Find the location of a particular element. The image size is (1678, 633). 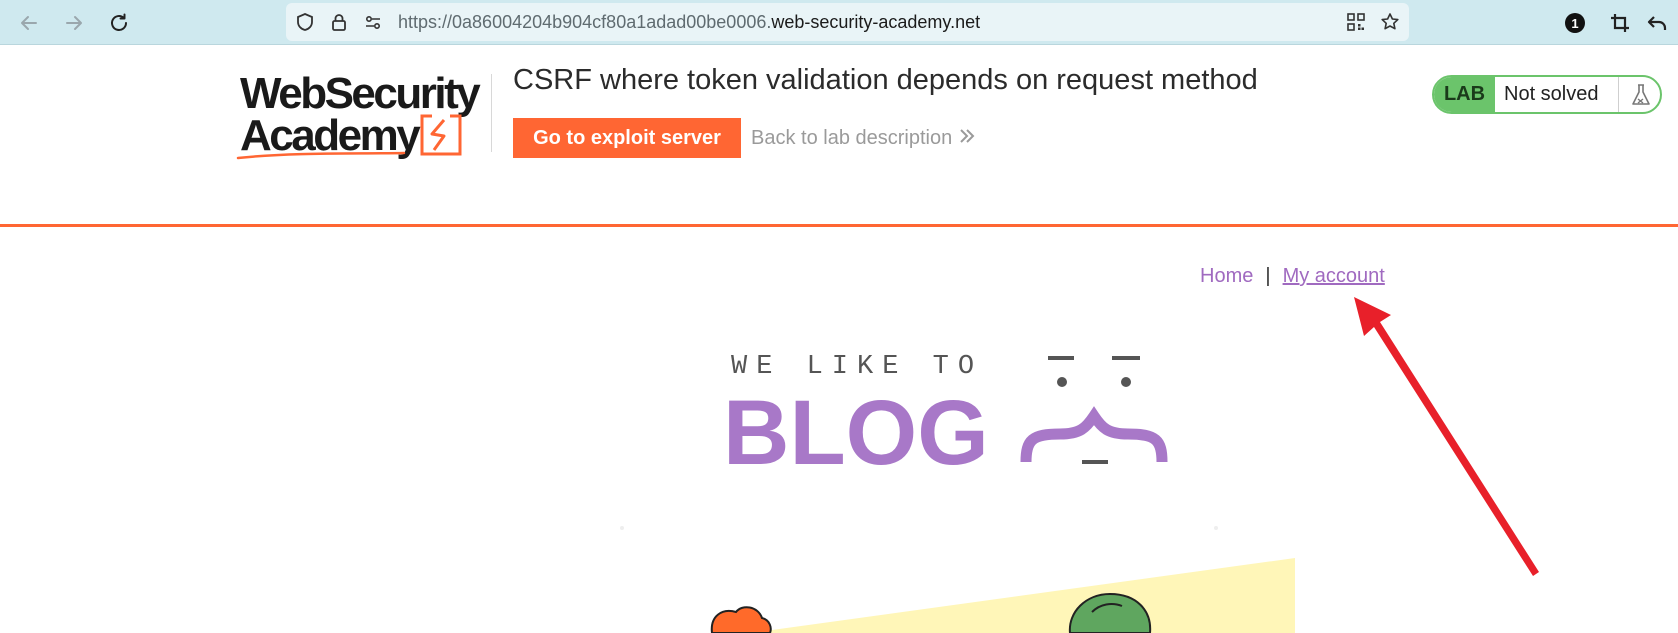

home-link: Home is located at coordinates (1226, 276).